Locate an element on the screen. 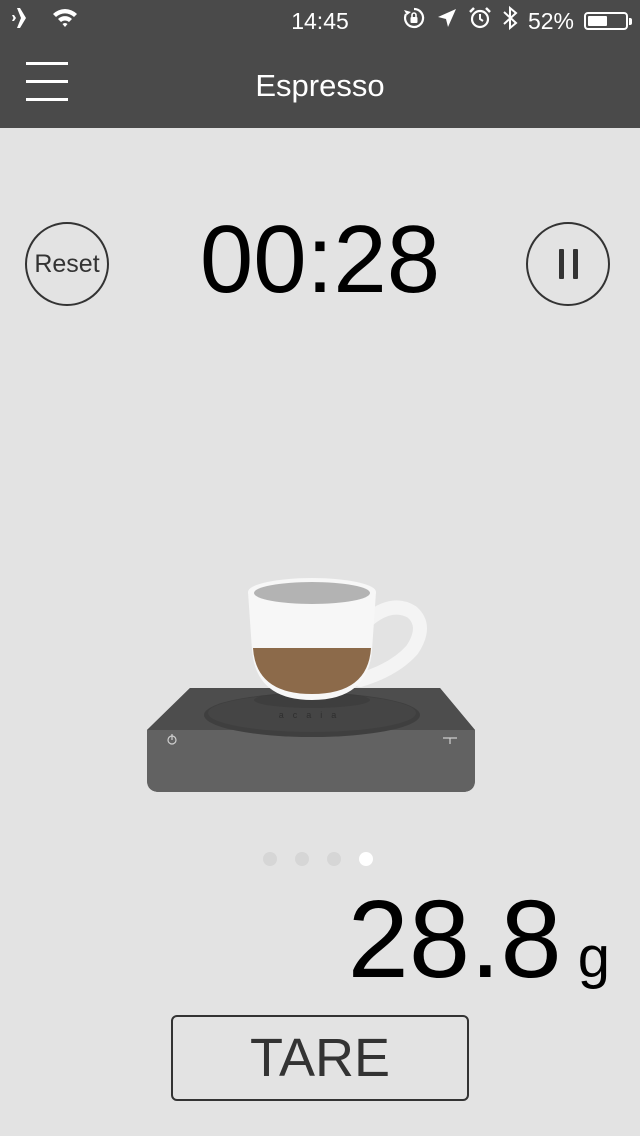  rotation-lock-icon is located at coordinates (414, 21).